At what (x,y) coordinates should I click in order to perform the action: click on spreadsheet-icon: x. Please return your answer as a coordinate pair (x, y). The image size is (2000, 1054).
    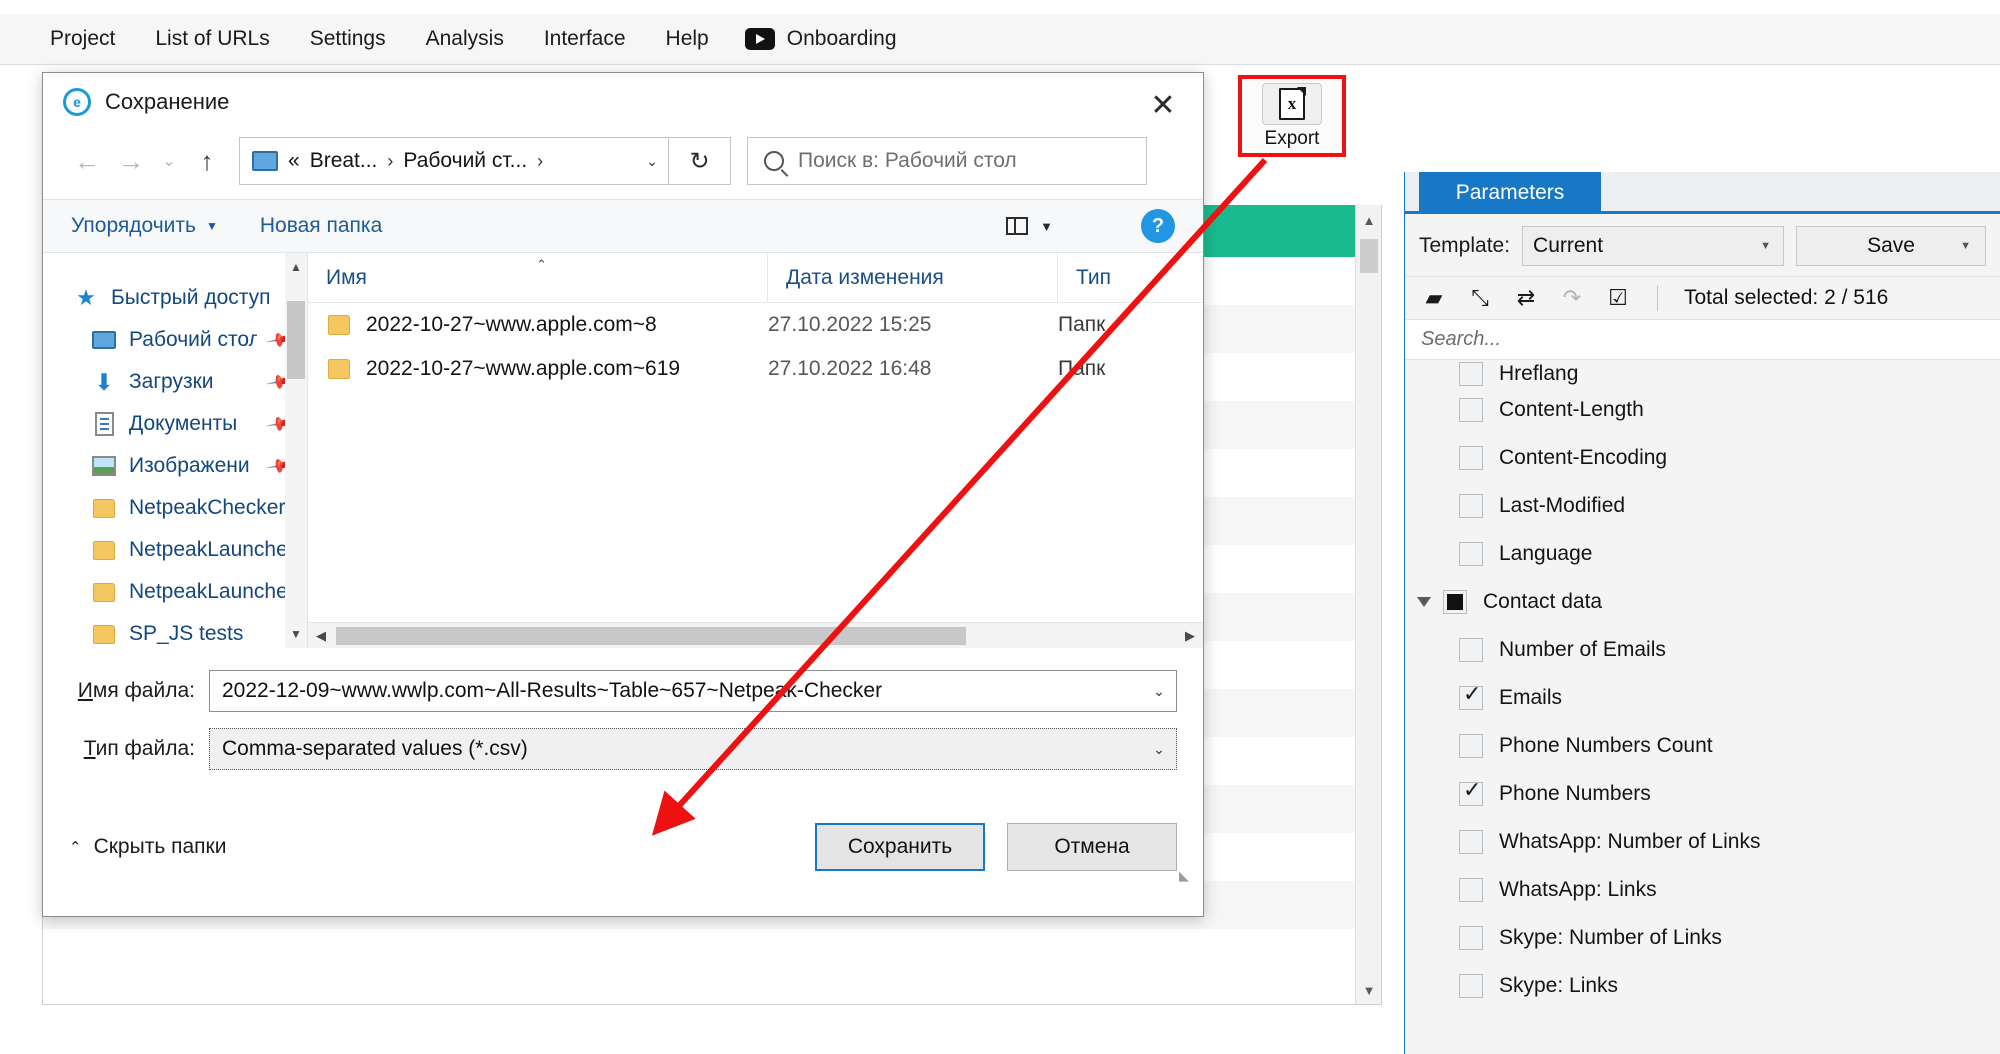
    Looking at the image, I should click on (1292, 103).